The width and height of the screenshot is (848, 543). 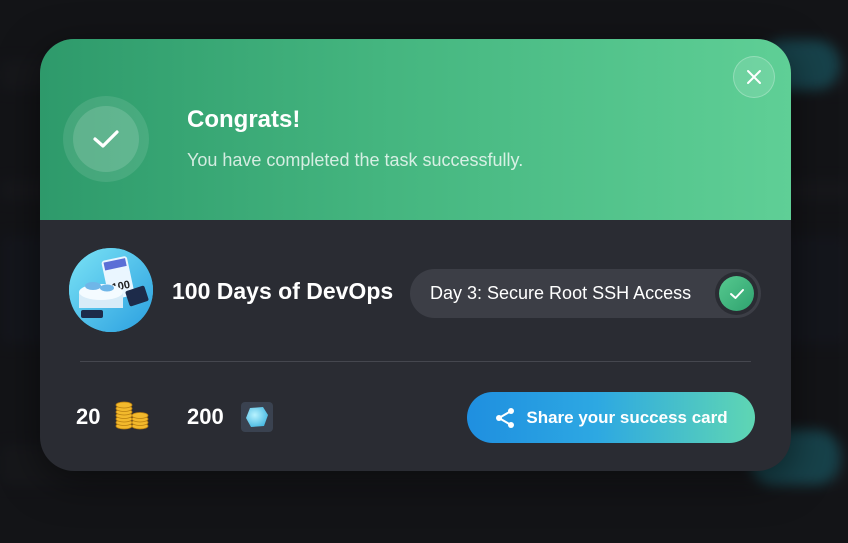 I want to click on task-badge: Day 3: Secure Root SSH Access, so click(x=585, y=293).